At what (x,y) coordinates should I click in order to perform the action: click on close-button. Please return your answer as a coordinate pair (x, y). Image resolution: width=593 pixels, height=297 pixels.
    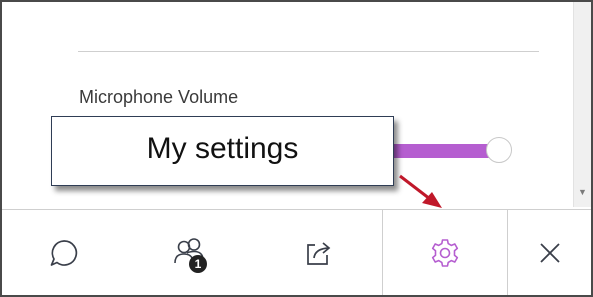
    Looking at the image, I should click on (549, 252).